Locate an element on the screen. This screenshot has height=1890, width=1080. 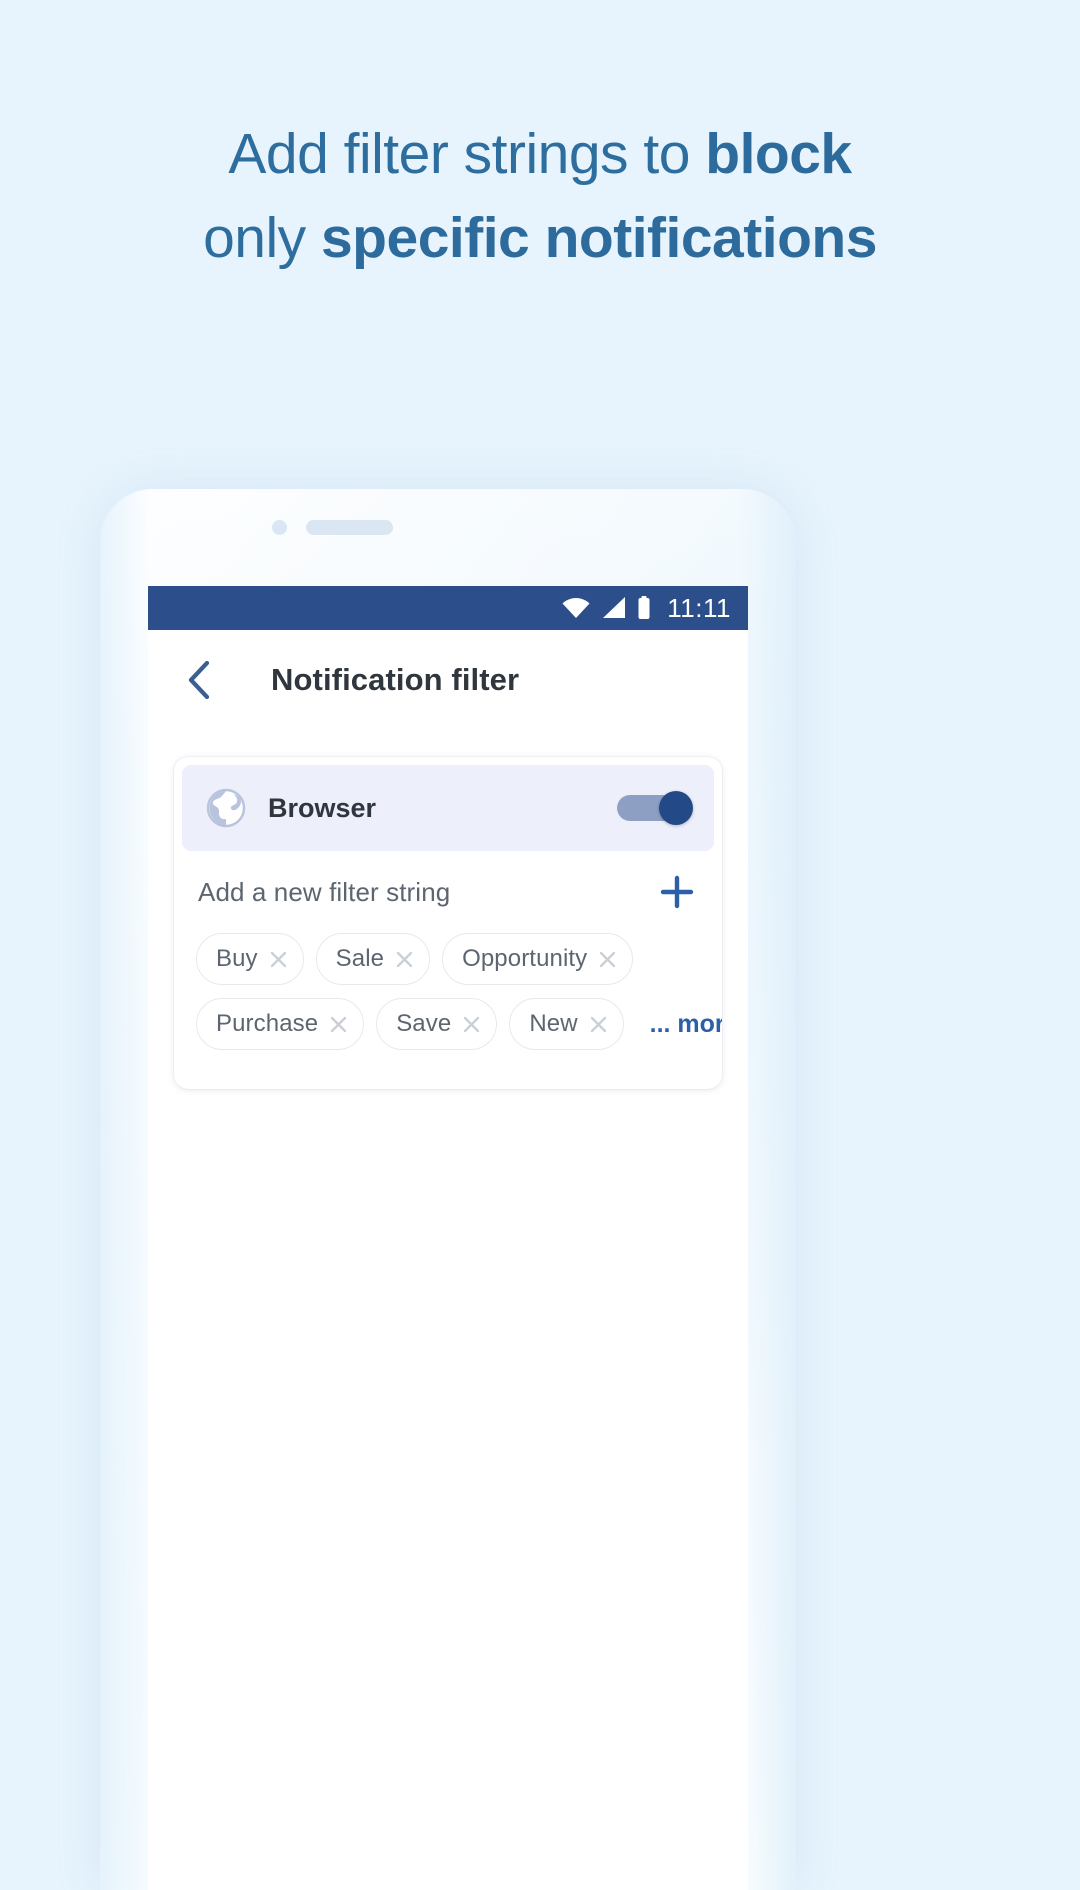
wifi-icon is located at coordinates (576, 608).